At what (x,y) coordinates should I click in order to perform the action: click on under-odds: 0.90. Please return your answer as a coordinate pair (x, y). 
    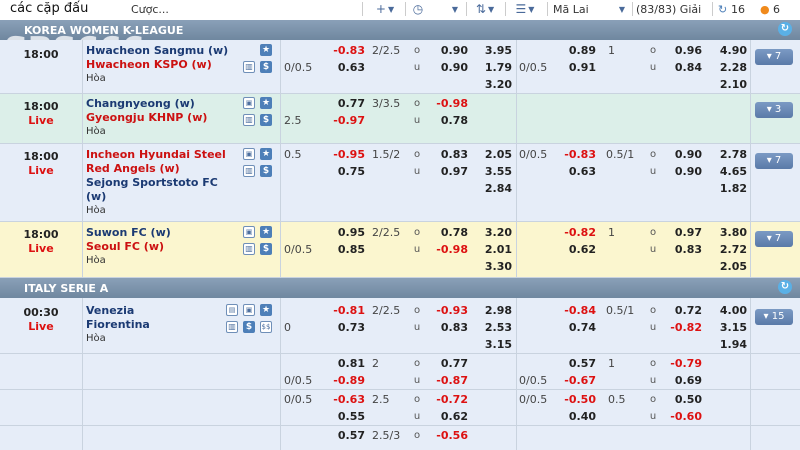
    Looking at the image, I should click on (448, 67).